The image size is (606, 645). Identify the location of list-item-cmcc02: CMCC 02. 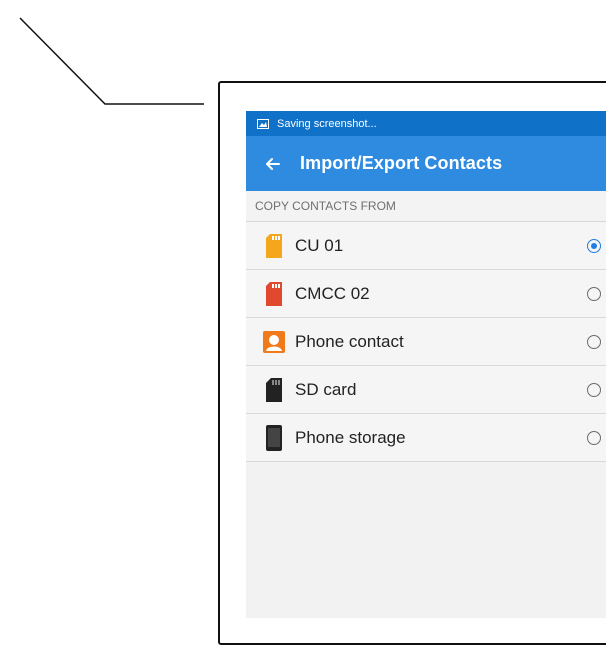
(426, 294).